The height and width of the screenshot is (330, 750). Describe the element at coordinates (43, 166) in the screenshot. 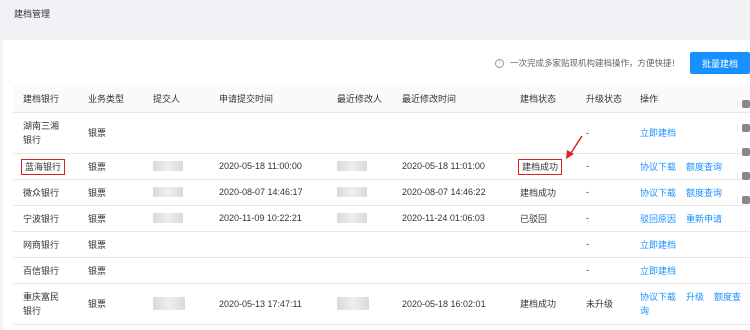

I see `highlighted-bank: 蓝海银行` at that location.